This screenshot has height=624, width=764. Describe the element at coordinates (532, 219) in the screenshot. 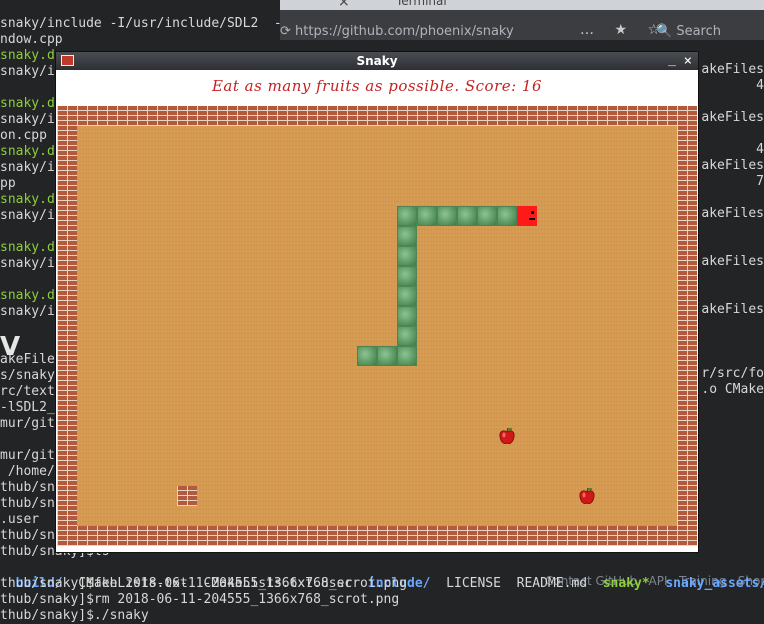

I see `snake-mouth` at that location.